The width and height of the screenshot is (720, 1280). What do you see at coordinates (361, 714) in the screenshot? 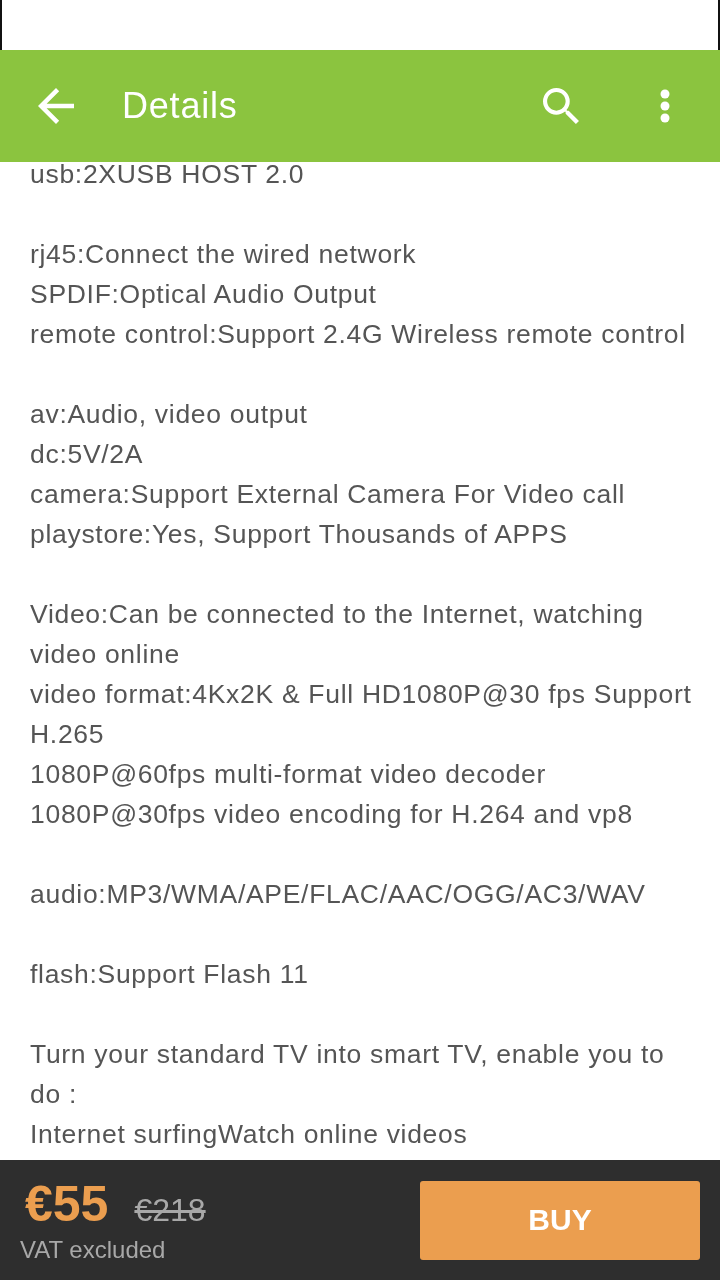
I see `spec-text: video format:4Kx2K & Full HD1080P@30 fps Support H.265` at bounding box center [361, 714].